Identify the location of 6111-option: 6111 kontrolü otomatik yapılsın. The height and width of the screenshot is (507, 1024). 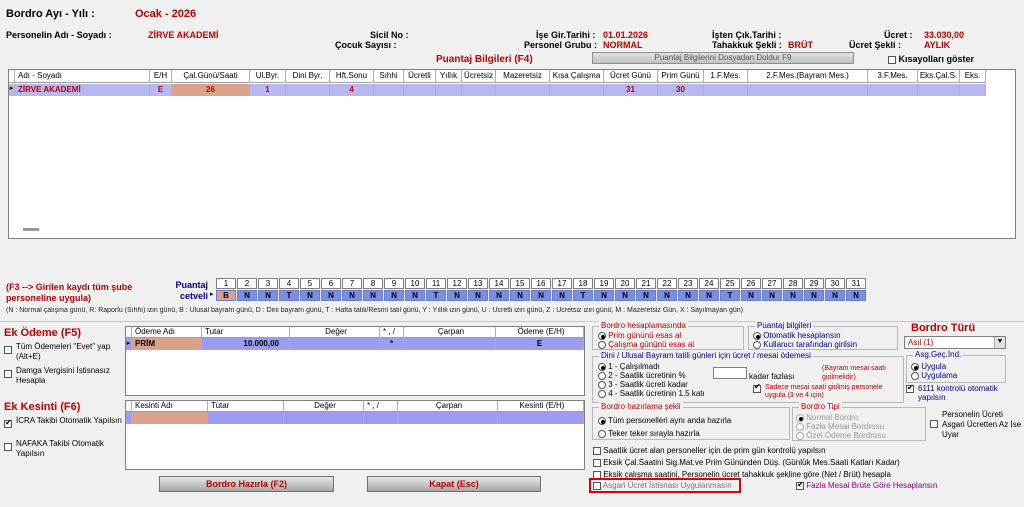
(960, 392).